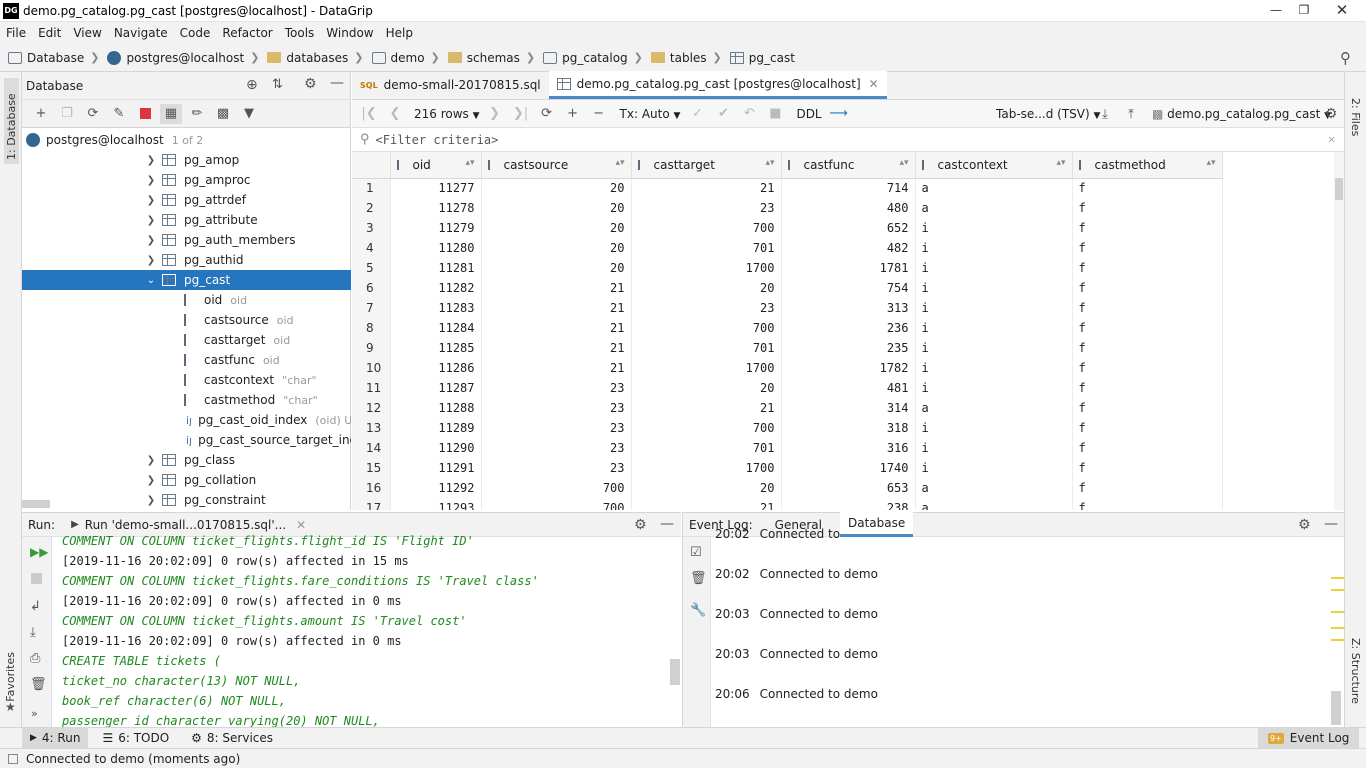  What do you see at coordinates (135, 738) in the screenshot?
I see `todo-tool-button: ☰ 6: TODO` at bounding box center [135, 738].